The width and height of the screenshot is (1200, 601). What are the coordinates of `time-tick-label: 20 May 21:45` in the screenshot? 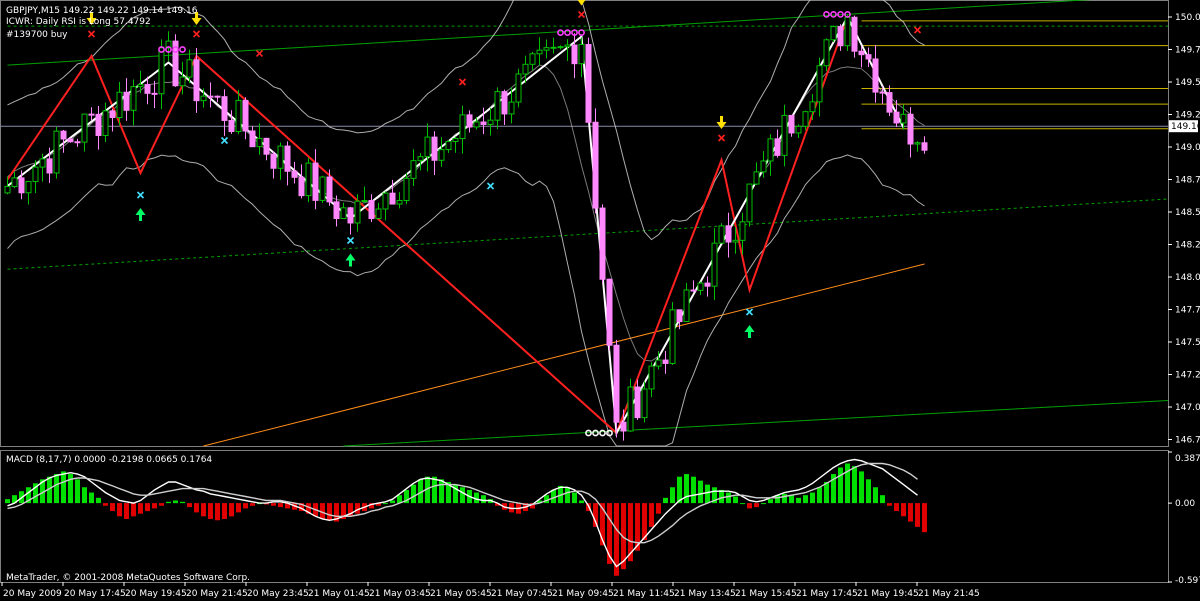 It's located at (217, 594).